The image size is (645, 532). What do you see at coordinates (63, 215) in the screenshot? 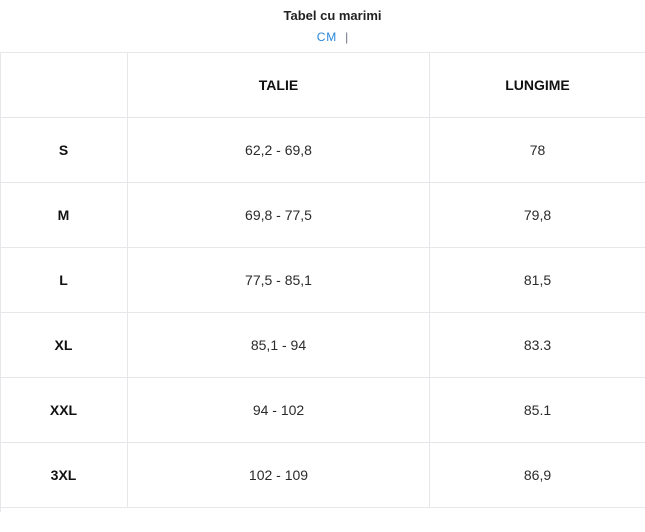
I see `size-cell: M` at bounding box center [63, 215].